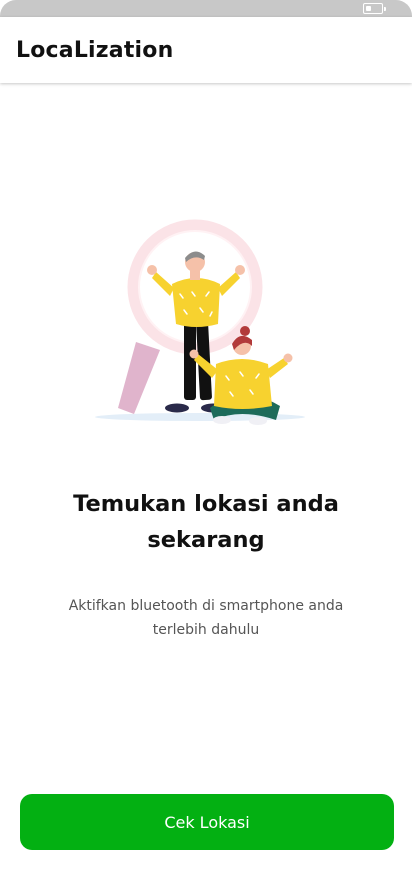 The width and height of the screenshot is (412, 892). I want to click on battery-icon, so click(374, 8).